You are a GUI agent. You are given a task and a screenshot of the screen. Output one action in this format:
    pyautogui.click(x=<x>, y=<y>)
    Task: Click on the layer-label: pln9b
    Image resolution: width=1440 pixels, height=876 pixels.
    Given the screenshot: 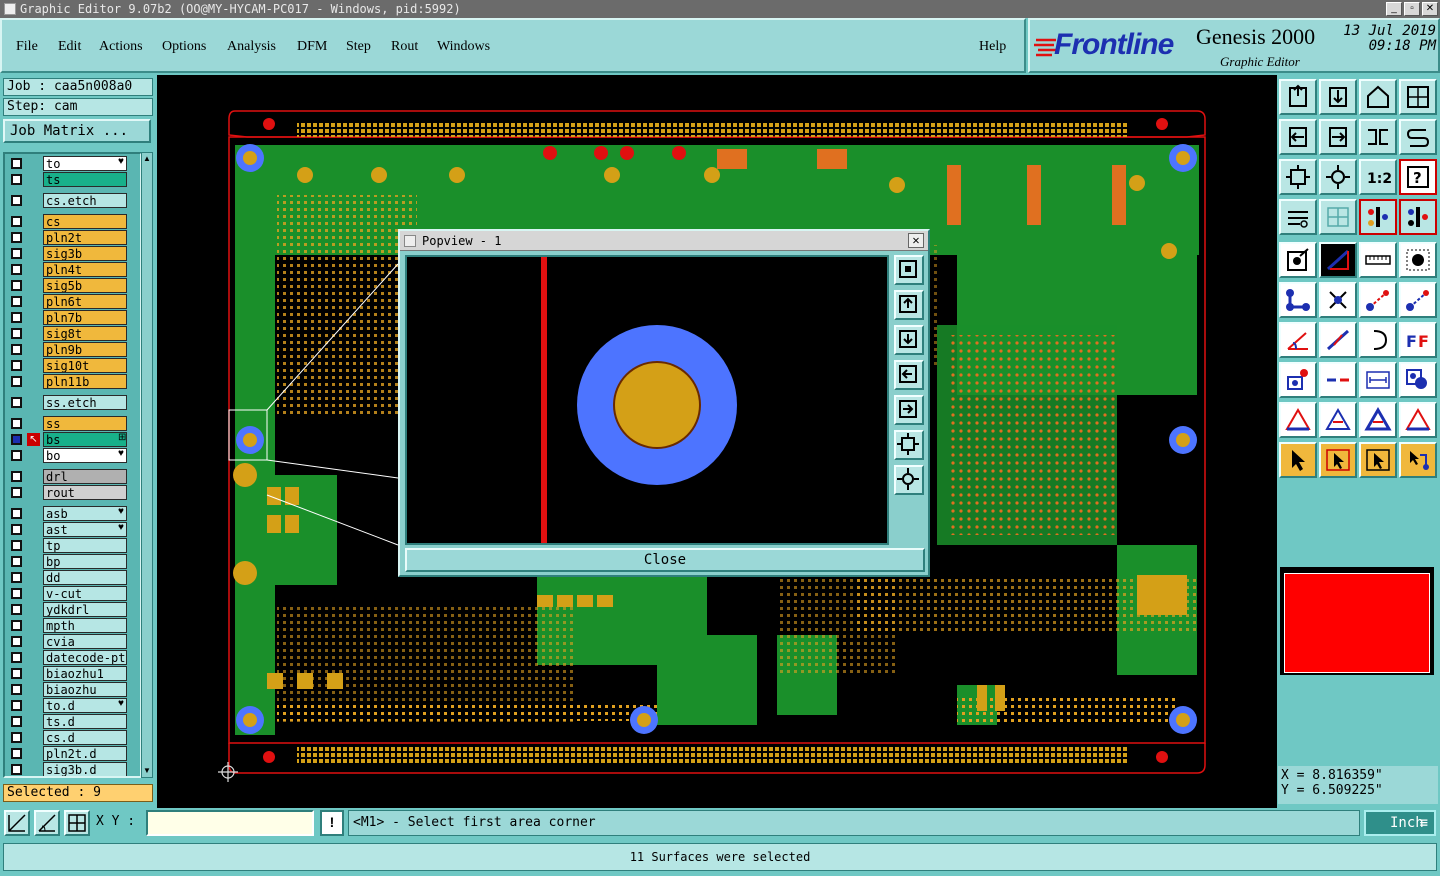 What is the action you would take?
    pyautogui.click(x=85, y=349)
    